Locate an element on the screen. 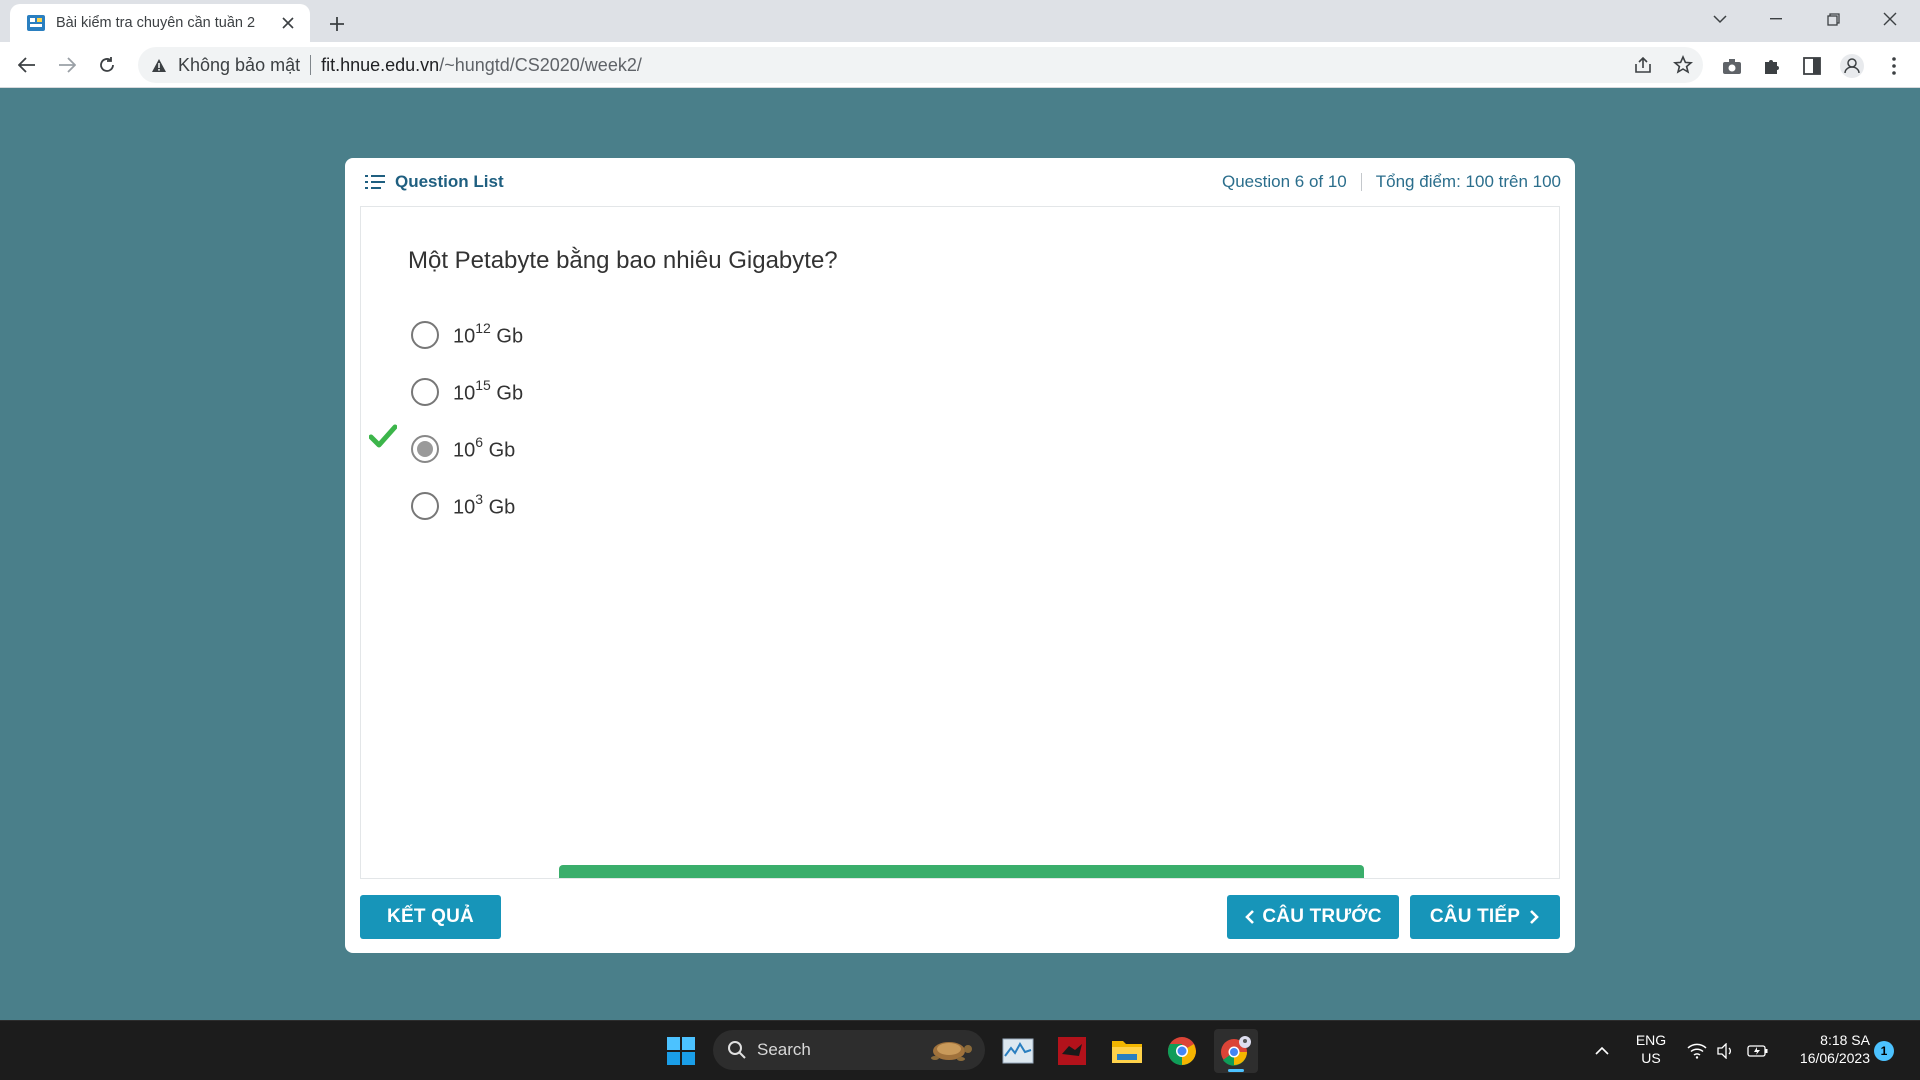 This screenshot has height=1080, width=1920. share-icon is located at coordinates (1643, 65).